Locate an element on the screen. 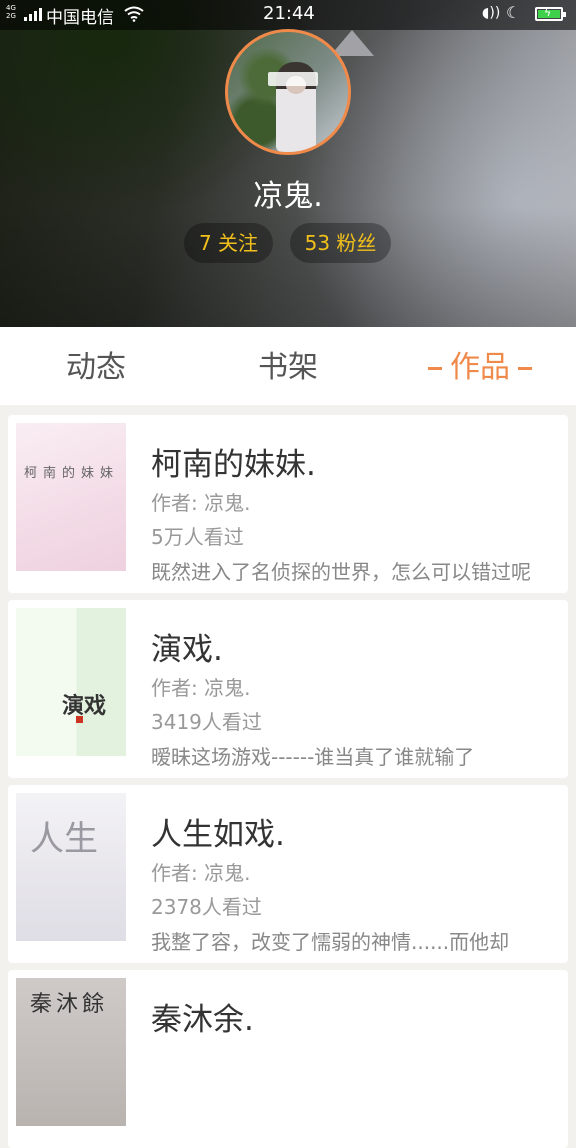  book-cover: 秦沐餘 is located at coordinates (71, 1052).